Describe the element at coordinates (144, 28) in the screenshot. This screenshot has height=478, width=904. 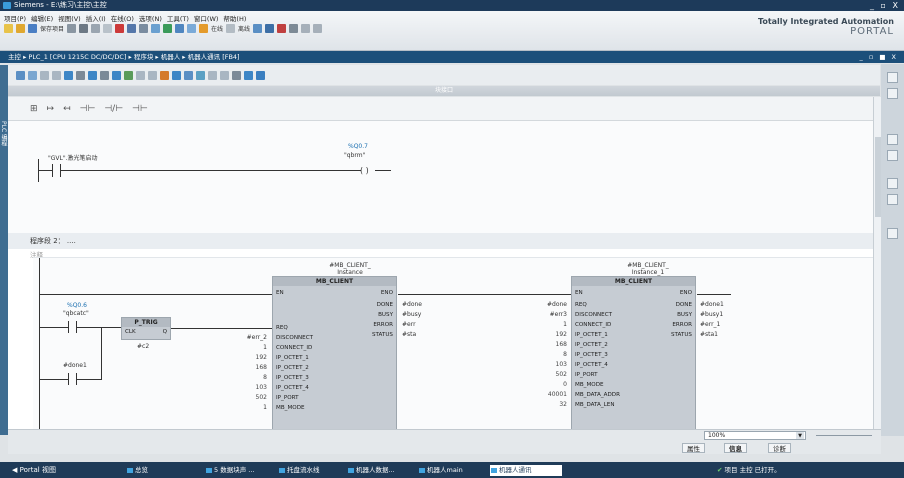
I see `redo-icon` at that location.